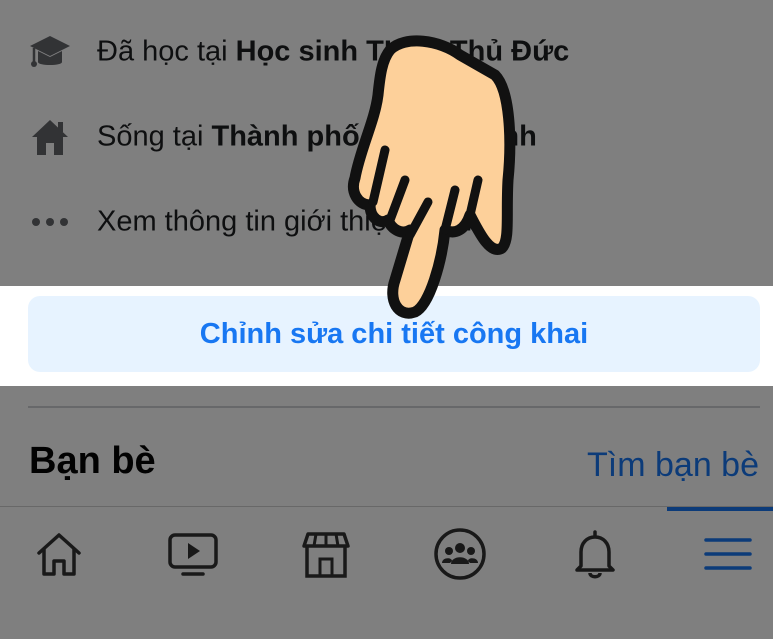  I want to click on watch-icon, so click(193, 556).